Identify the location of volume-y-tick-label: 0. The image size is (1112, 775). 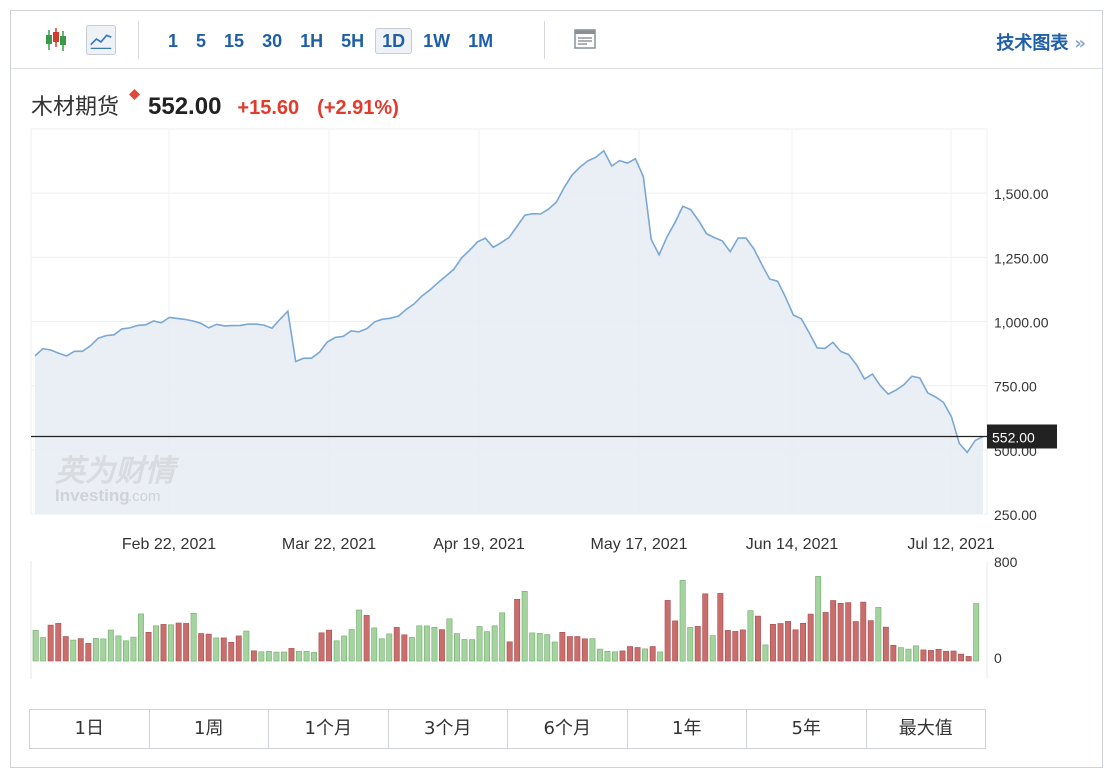
(998, 658).